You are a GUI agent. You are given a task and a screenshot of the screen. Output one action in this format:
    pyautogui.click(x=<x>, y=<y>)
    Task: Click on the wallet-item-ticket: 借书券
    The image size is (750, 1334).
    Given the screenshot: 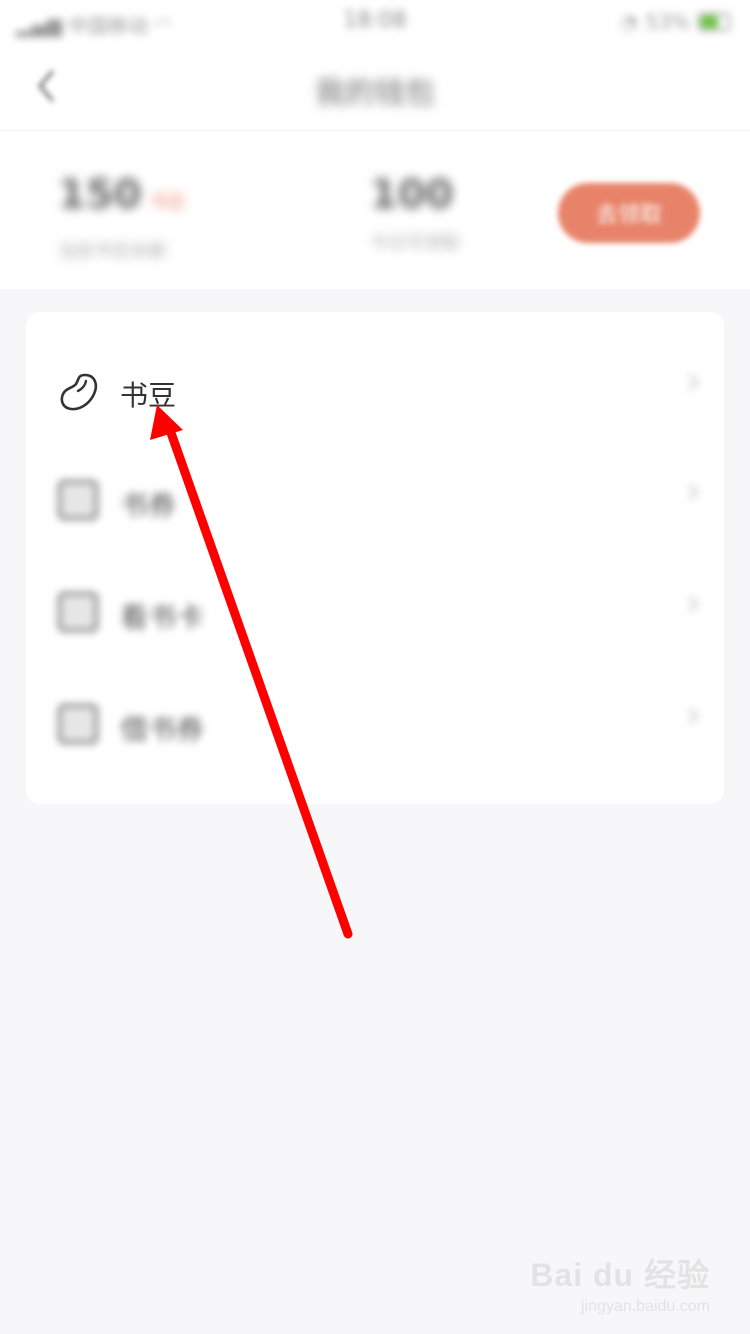 What is the action you would take?
    pyautogui.click(x=375, y=725)
    